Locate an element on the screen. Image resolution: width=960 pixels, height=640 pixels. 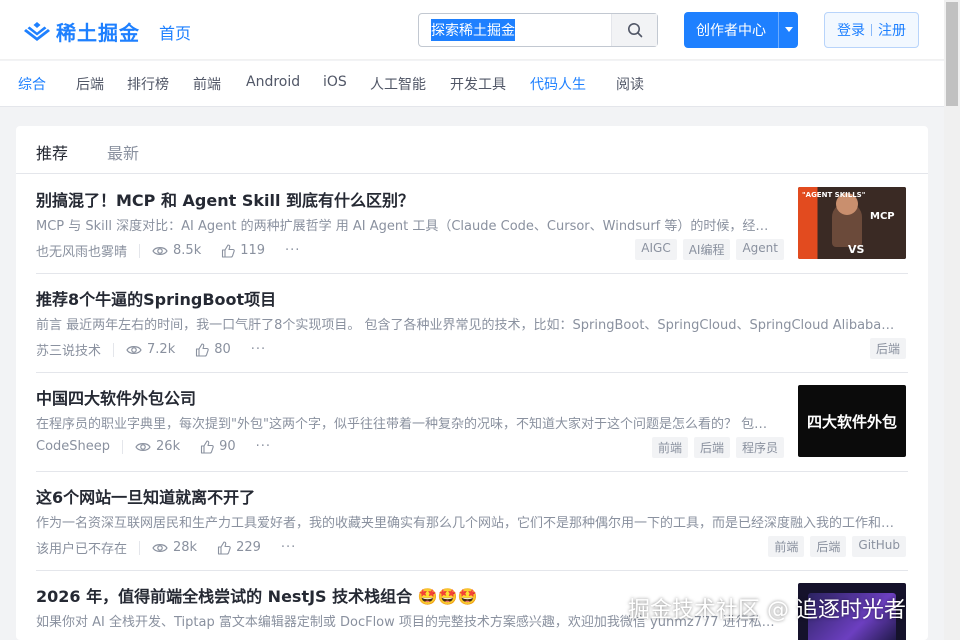
author-name: CodeSheep is located at coordinates (73, 446).